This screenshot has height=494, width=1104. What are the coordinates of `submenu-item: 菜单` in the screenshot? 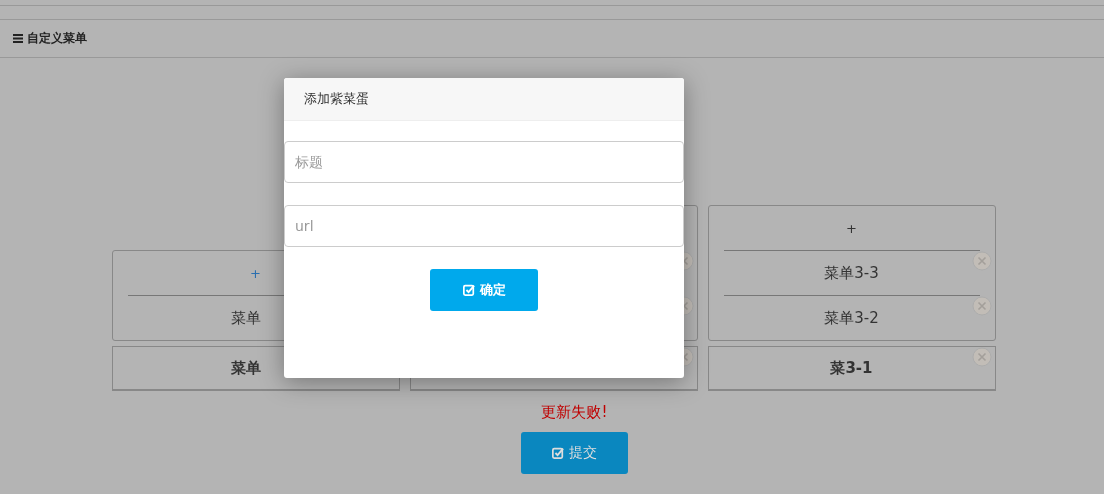 It's located at (255, 318).